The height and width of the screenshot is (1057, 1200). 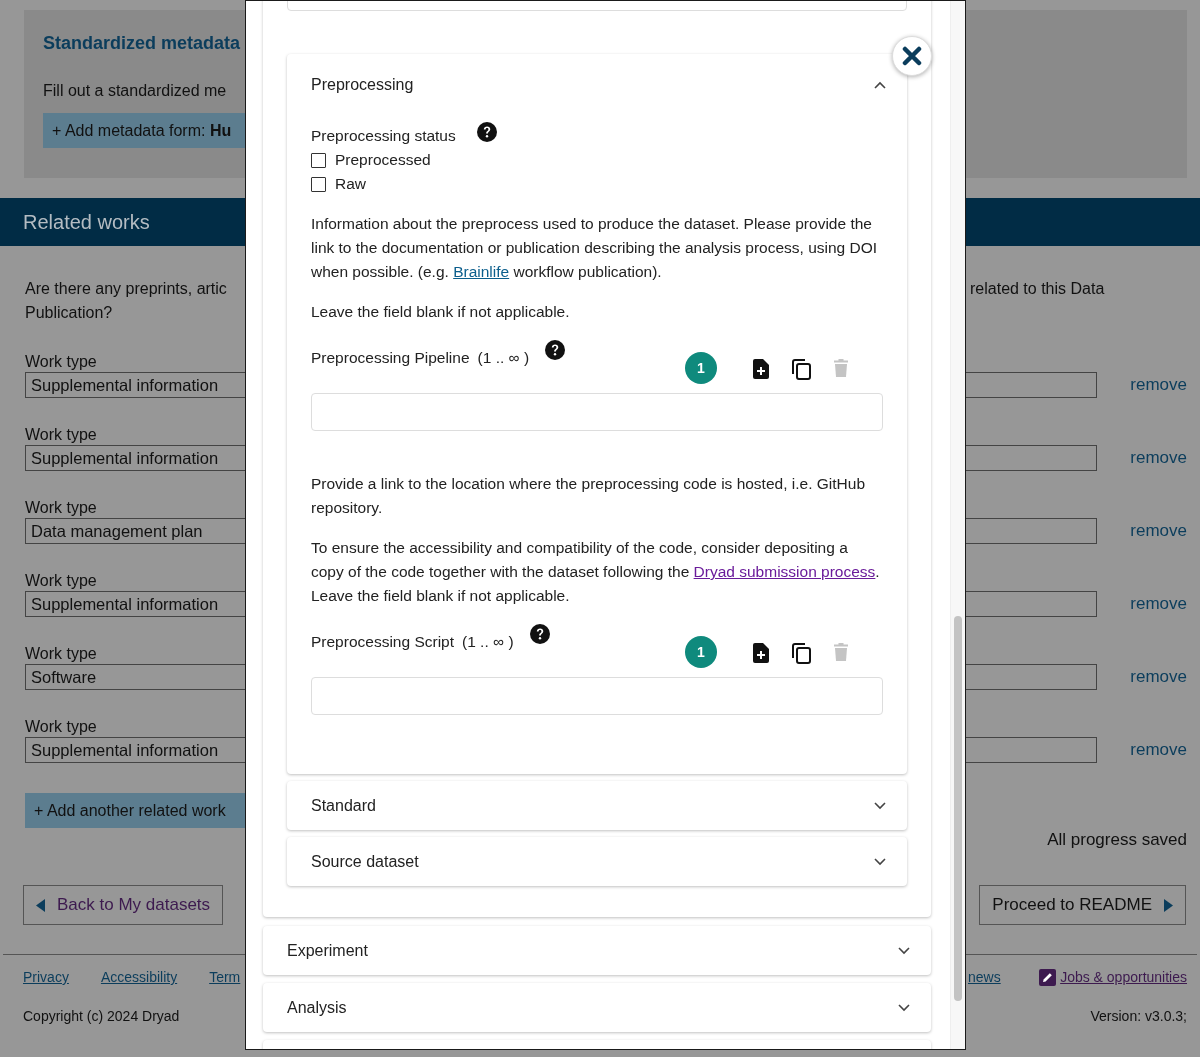 What do you see at coordinates (588, 496) in the screenshot?
I see `paragraph-text: Provide a link to the location where the preprocessing code is hosted, i.e. GitHub repository.` at bounding box center [588, 496].